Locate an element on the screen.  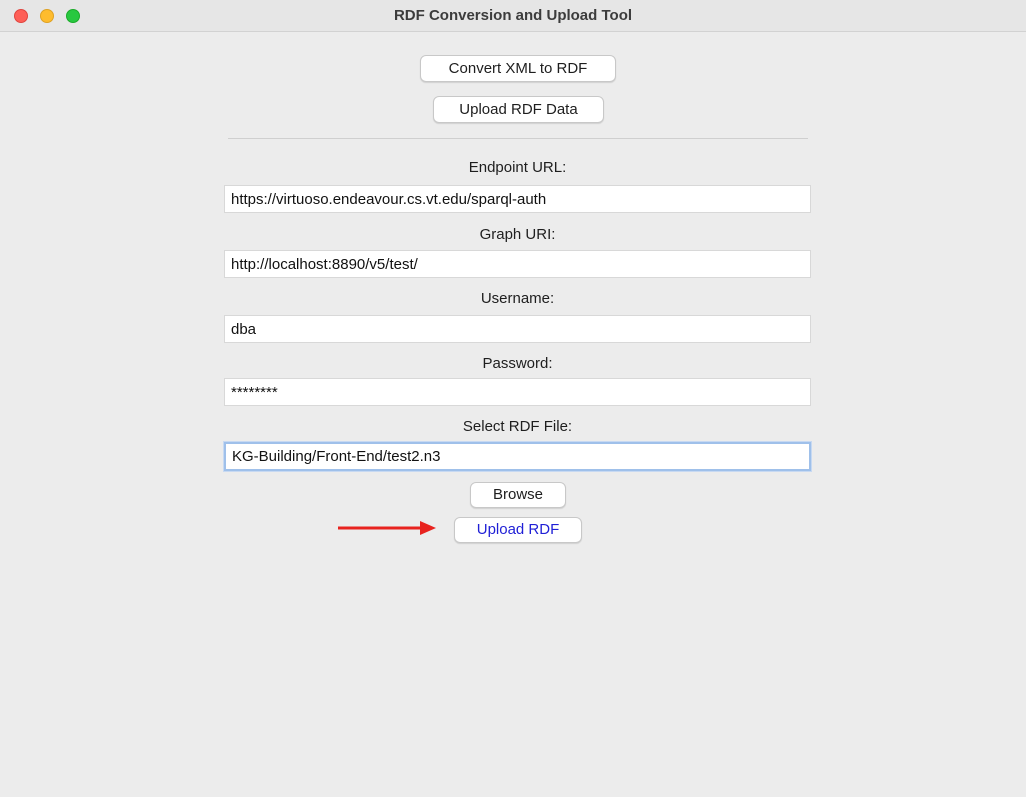
convert-xml-to-rdf-button: Convert XML to RDF is located at coordinates (518, 68).